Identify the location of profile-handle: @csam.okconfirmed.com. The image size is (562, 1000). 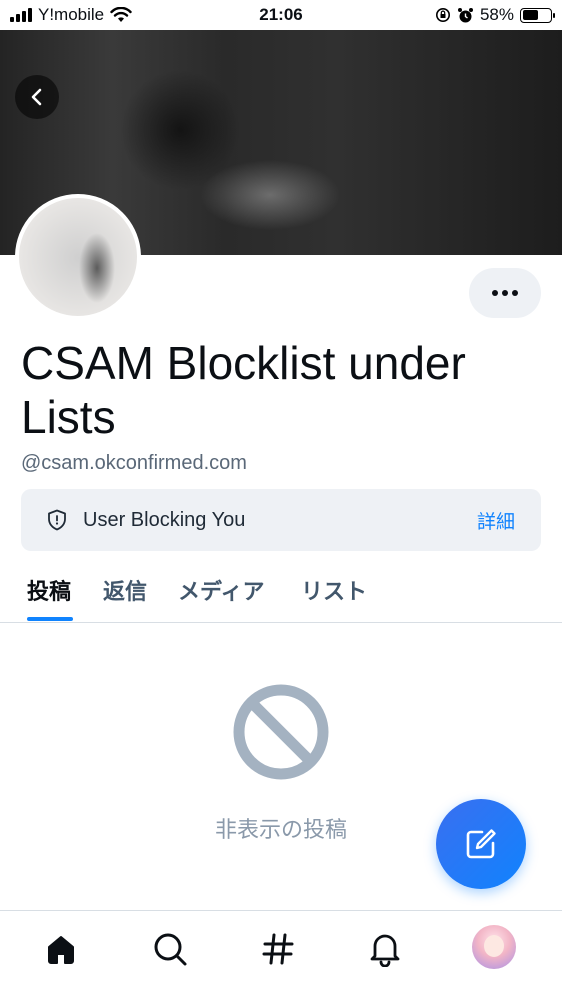
(134, 463).